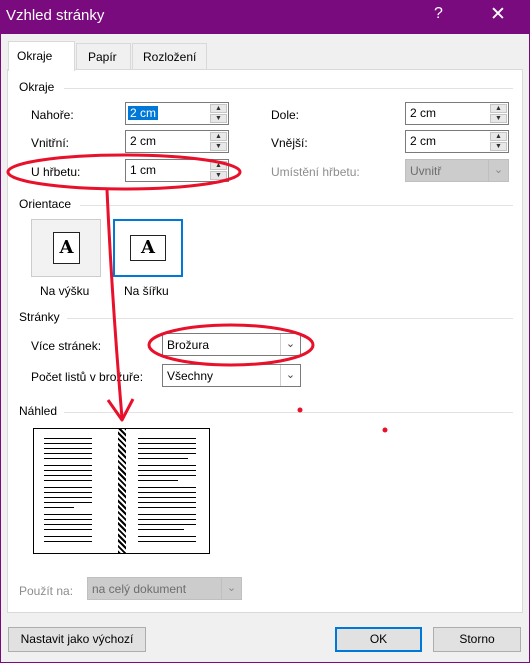 Image resolution: width=530 pixels, height=663 pixels. What do you see at coordinates (177, 170) in the screenshot?
I see `gutter-spinner: 1 cm ▲ ▼` at bounding box center [177, 170].